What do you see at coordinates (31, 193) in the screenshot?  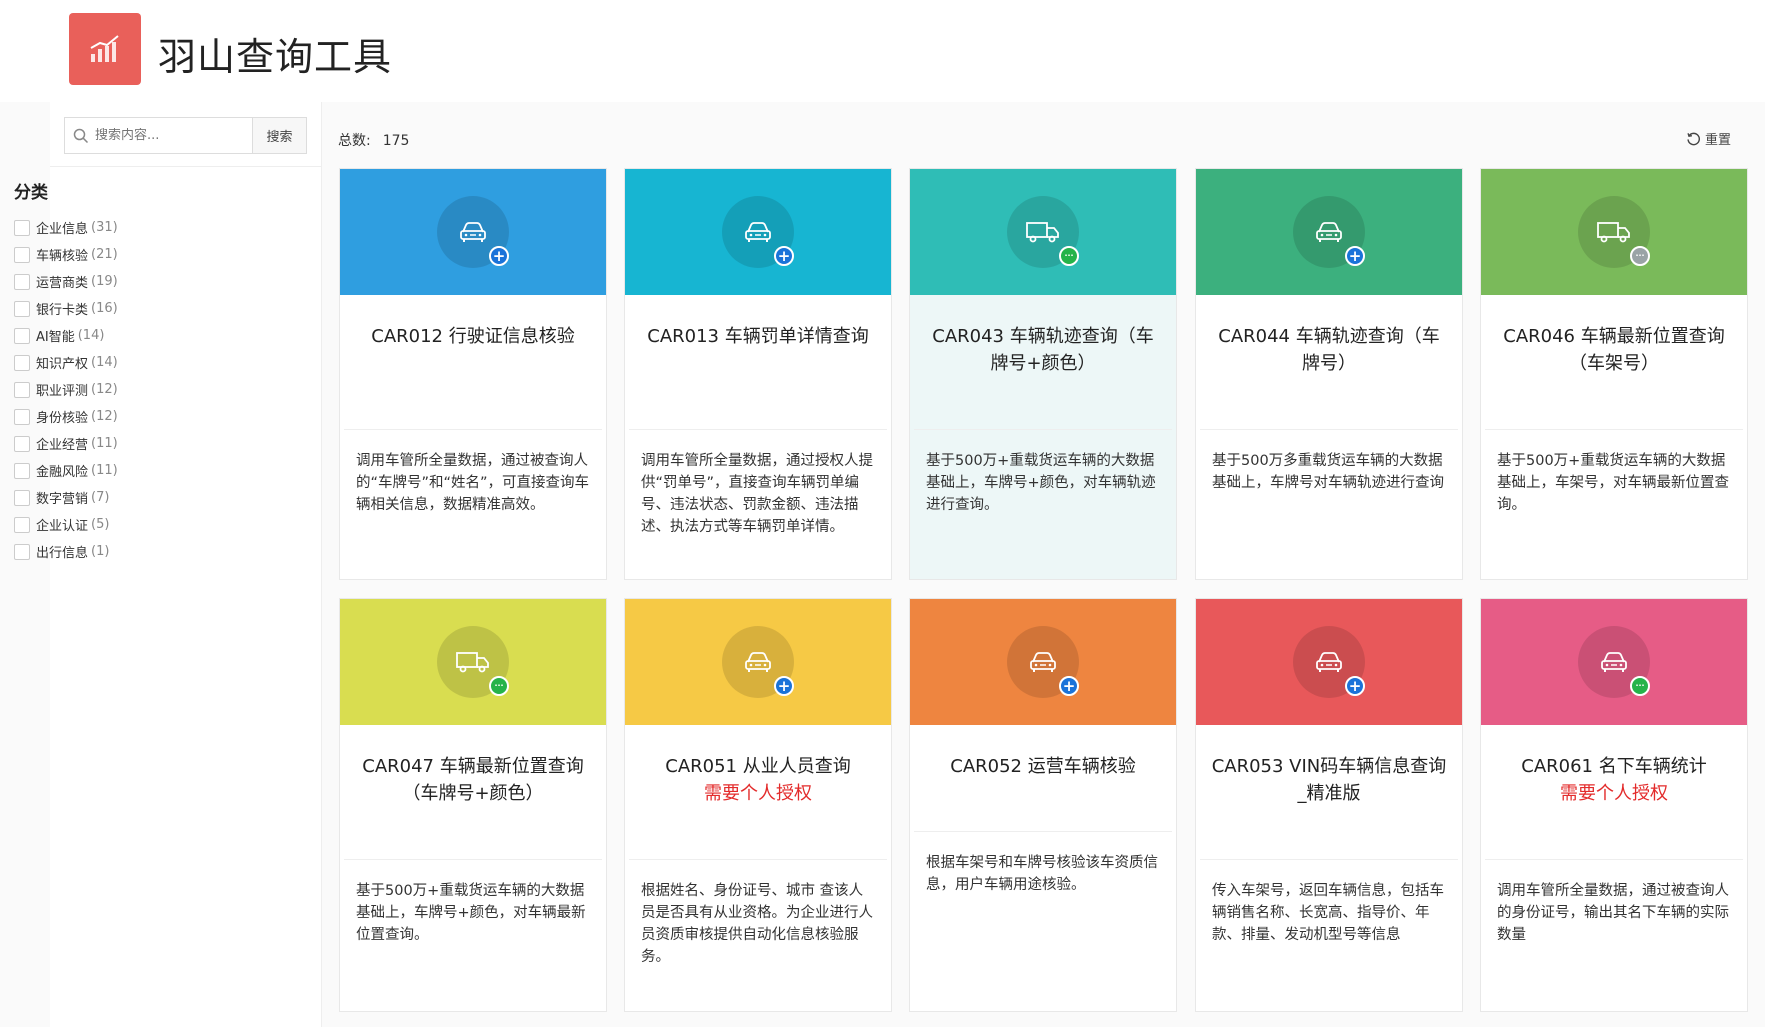 I see `category-title: 分类` at bounding box center [31, 193].